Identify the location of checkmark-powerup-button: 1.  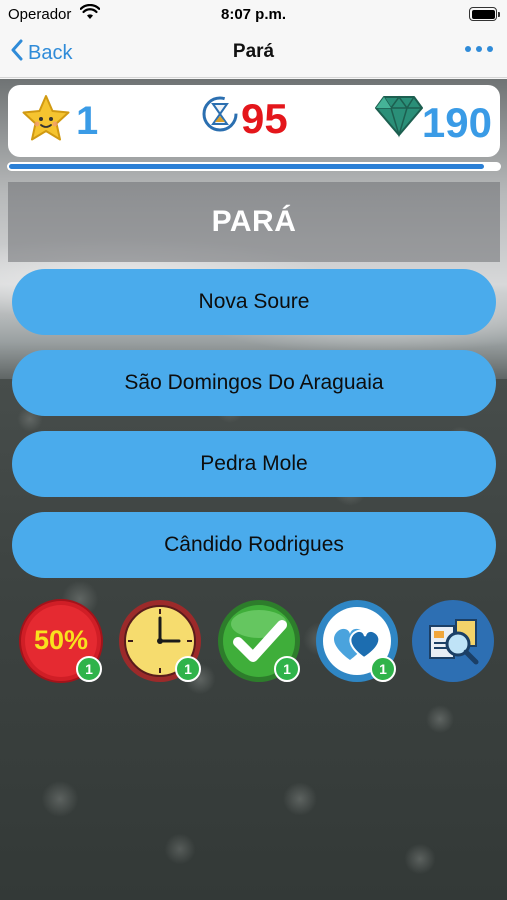
(259, 641).